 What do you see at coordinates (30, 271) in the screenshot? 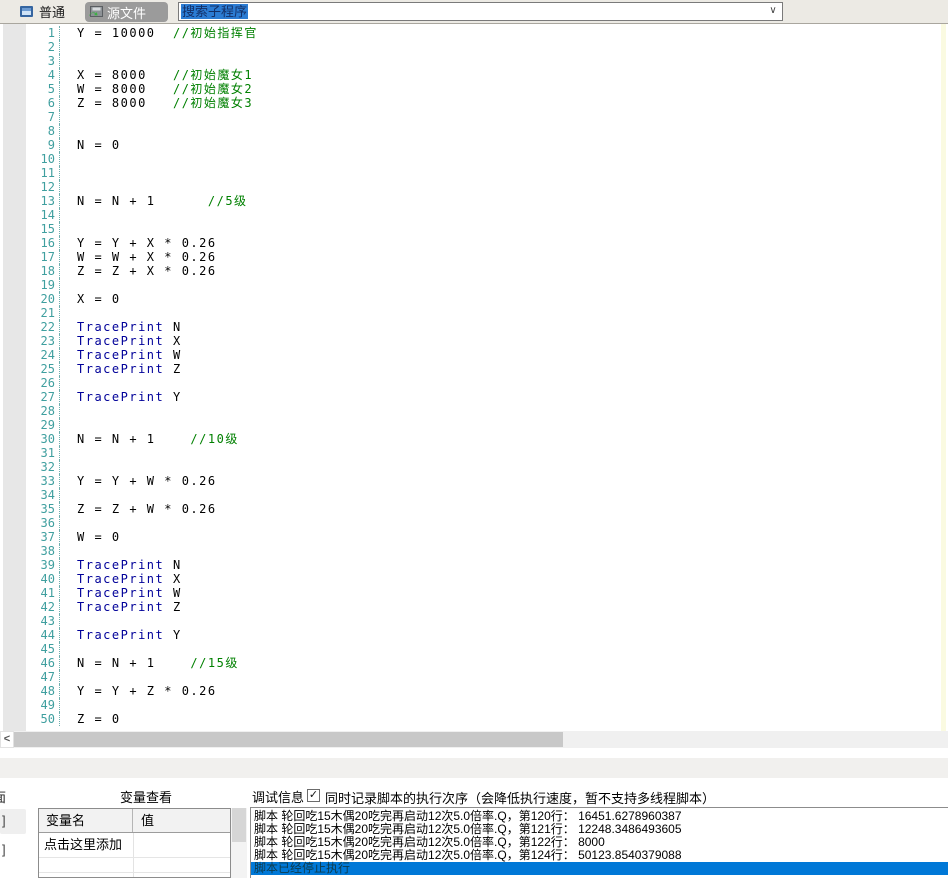
I see `line-number: 18` at bounding box center [30, 271].